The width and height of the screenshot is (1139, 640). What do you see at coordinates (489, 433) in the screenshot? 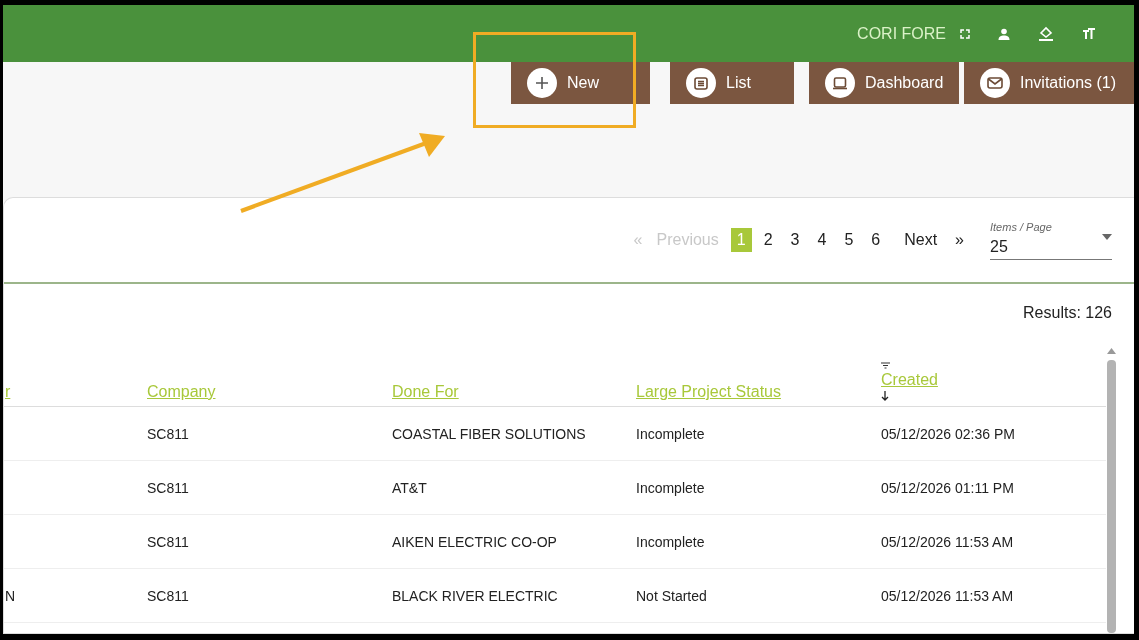
I see `table-cell: COASTAL FIBER SOLUTIONS` at bounding box center [489, 433].